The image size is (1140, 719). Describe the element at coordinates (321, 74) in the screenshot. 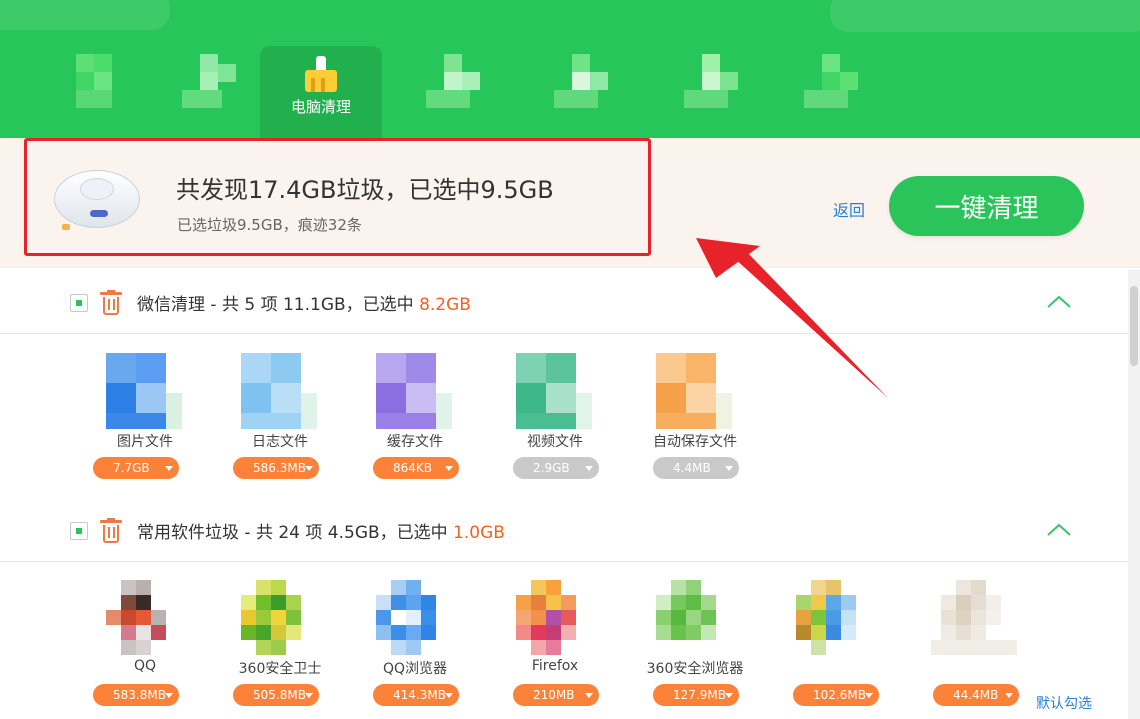

I see `brush-icon` at that location.